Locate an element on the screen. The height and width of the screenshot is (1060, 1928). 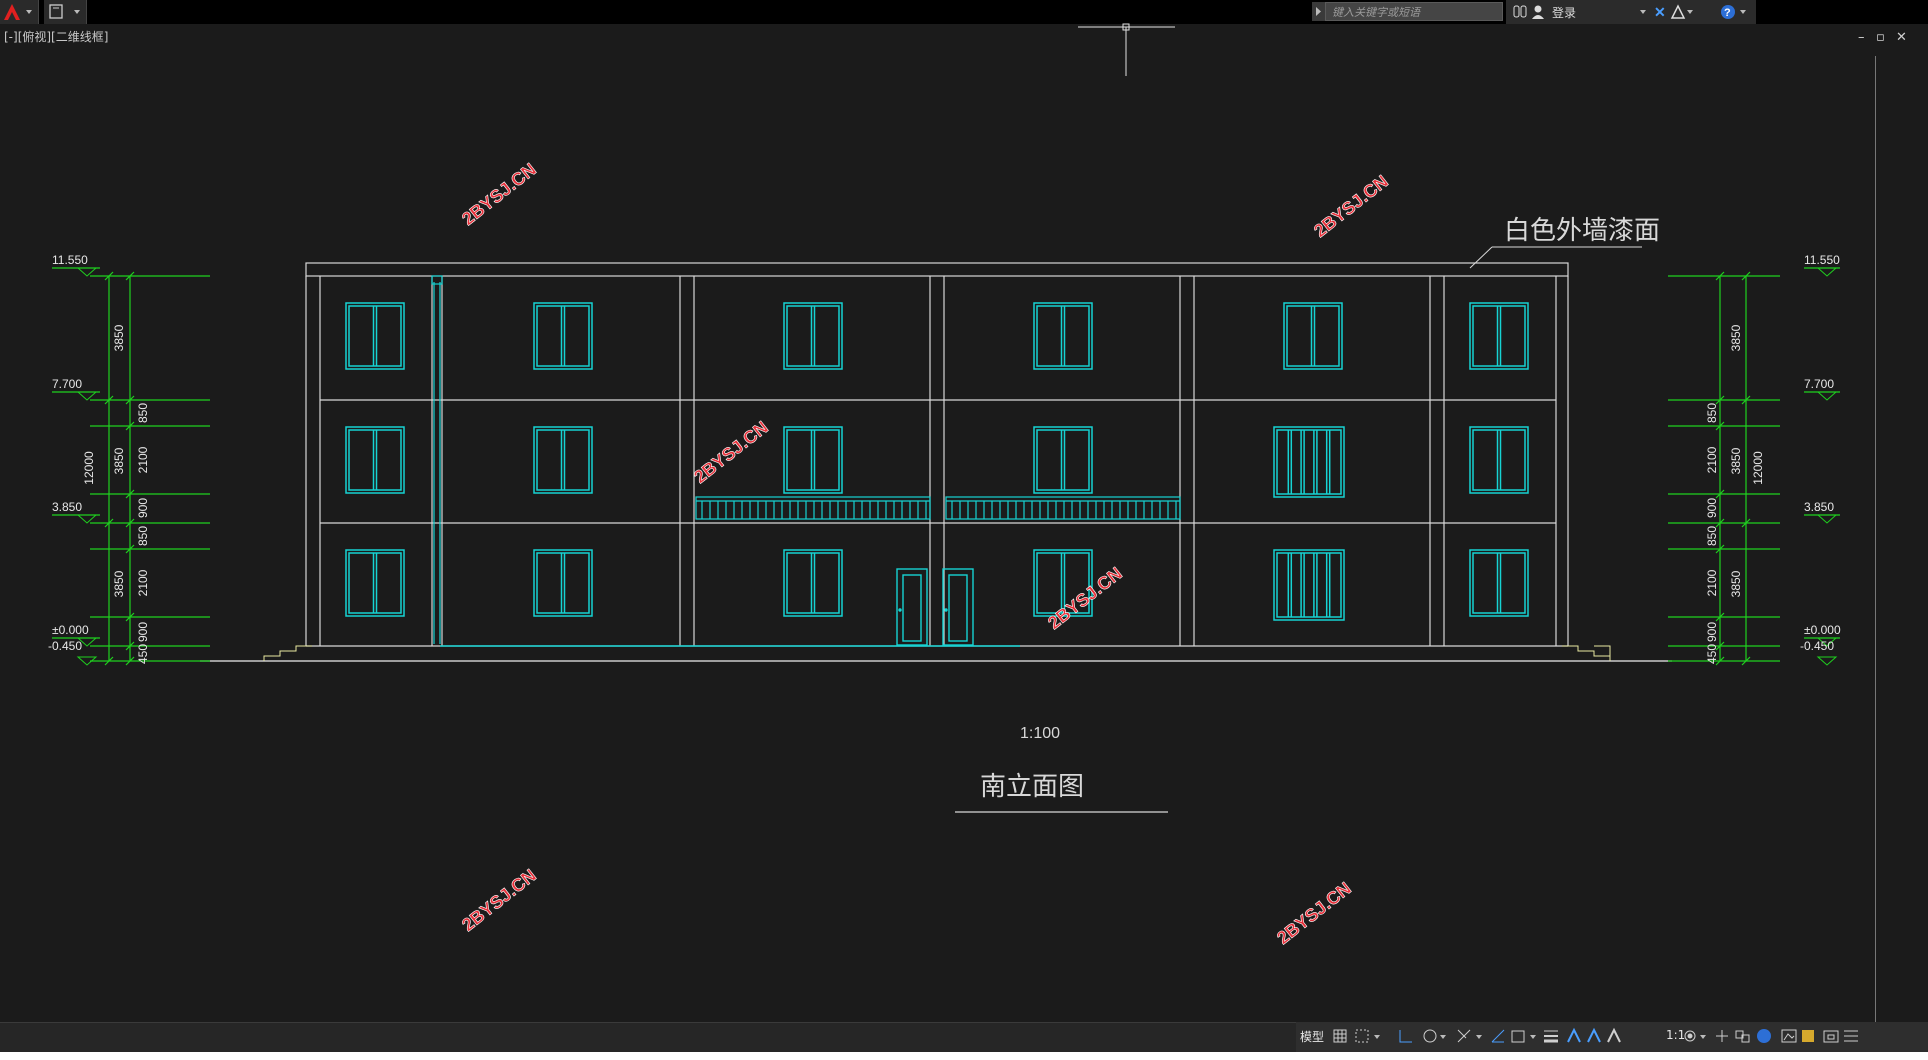
workspace-gear-icon is located at coordinates (1695, 1036).